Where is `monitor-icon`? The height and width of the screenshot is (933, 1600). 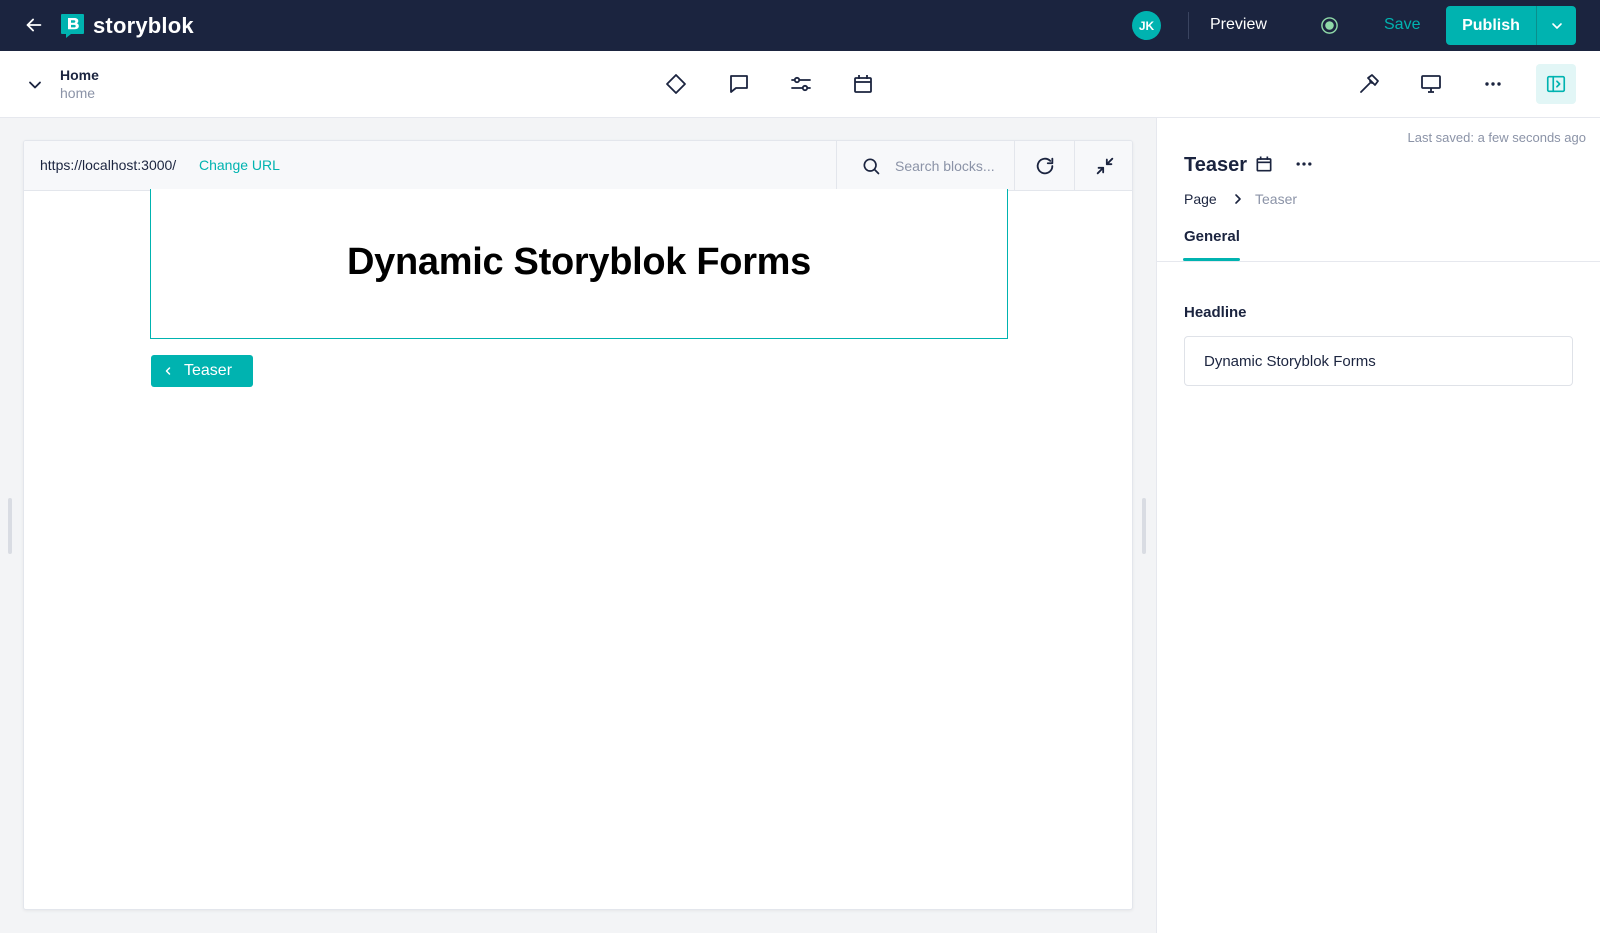
monitor-icon is located at coordinates (1431, 84).